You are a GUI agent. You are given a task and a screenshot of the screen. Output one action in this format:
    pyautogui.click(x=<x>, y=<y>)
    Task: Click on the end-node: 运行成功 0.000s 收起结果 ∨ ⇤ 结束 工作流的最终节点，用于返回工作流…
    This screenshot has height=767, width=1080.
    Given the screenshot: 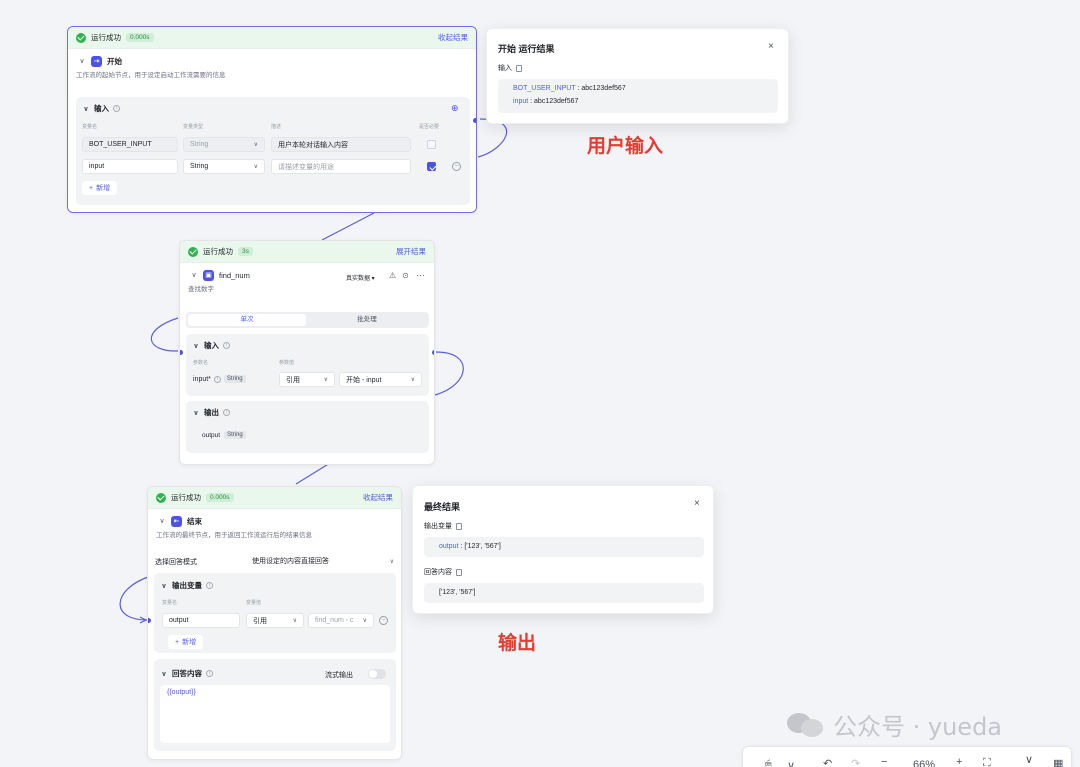 What is the action you would take?
    pyautogui.click(x=274, y=623)
    